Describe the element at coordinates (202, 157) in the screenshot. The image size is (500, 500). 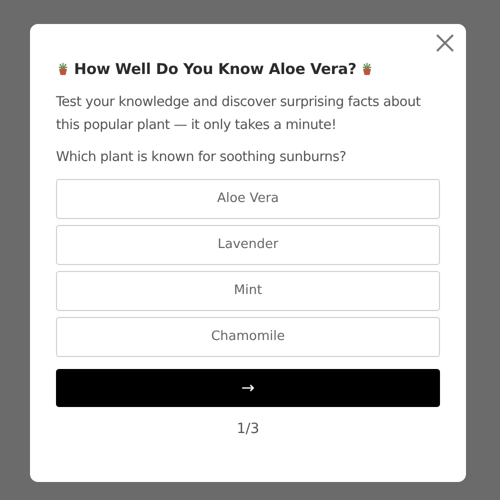
I see `question-text: Which plant is known for soothing sunburns?` at that location.